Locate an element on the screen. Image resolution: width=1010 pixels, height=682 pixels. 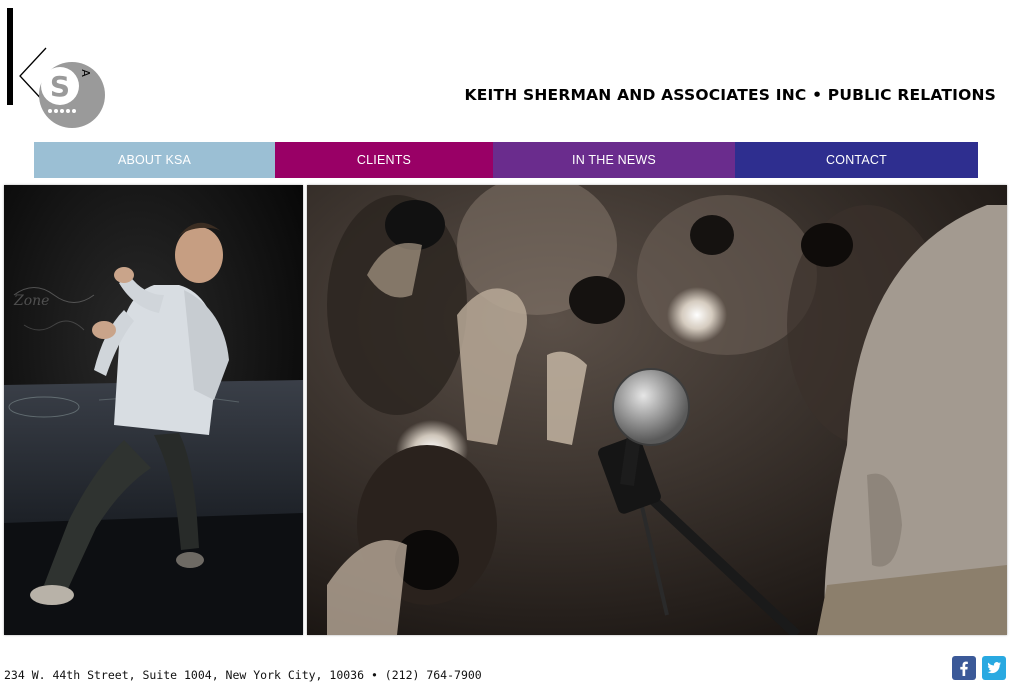
ksa-logo-mark: S A is located at coordinates (56, 68).